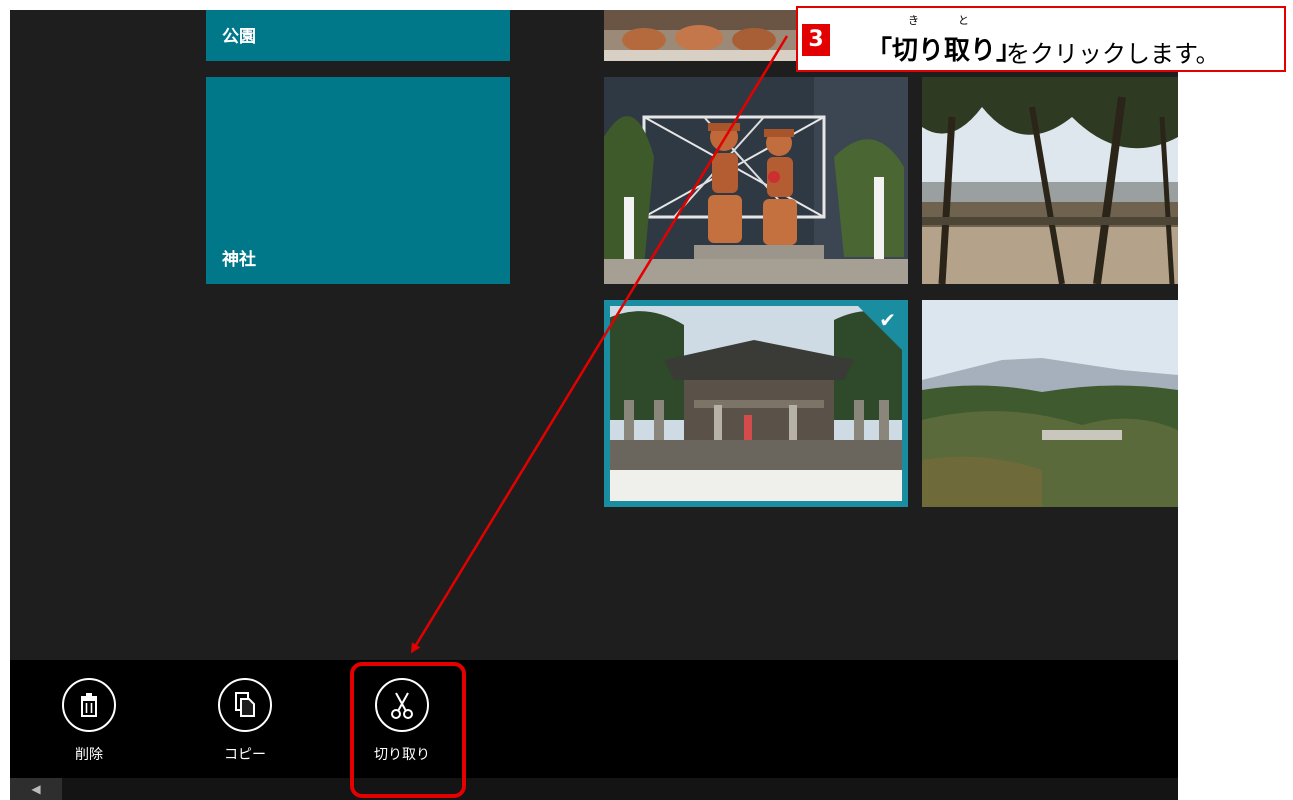  Describe the element at coordinates (1050, 403) in the screenshot. I see `photo-tile-mountain-view` at that location.